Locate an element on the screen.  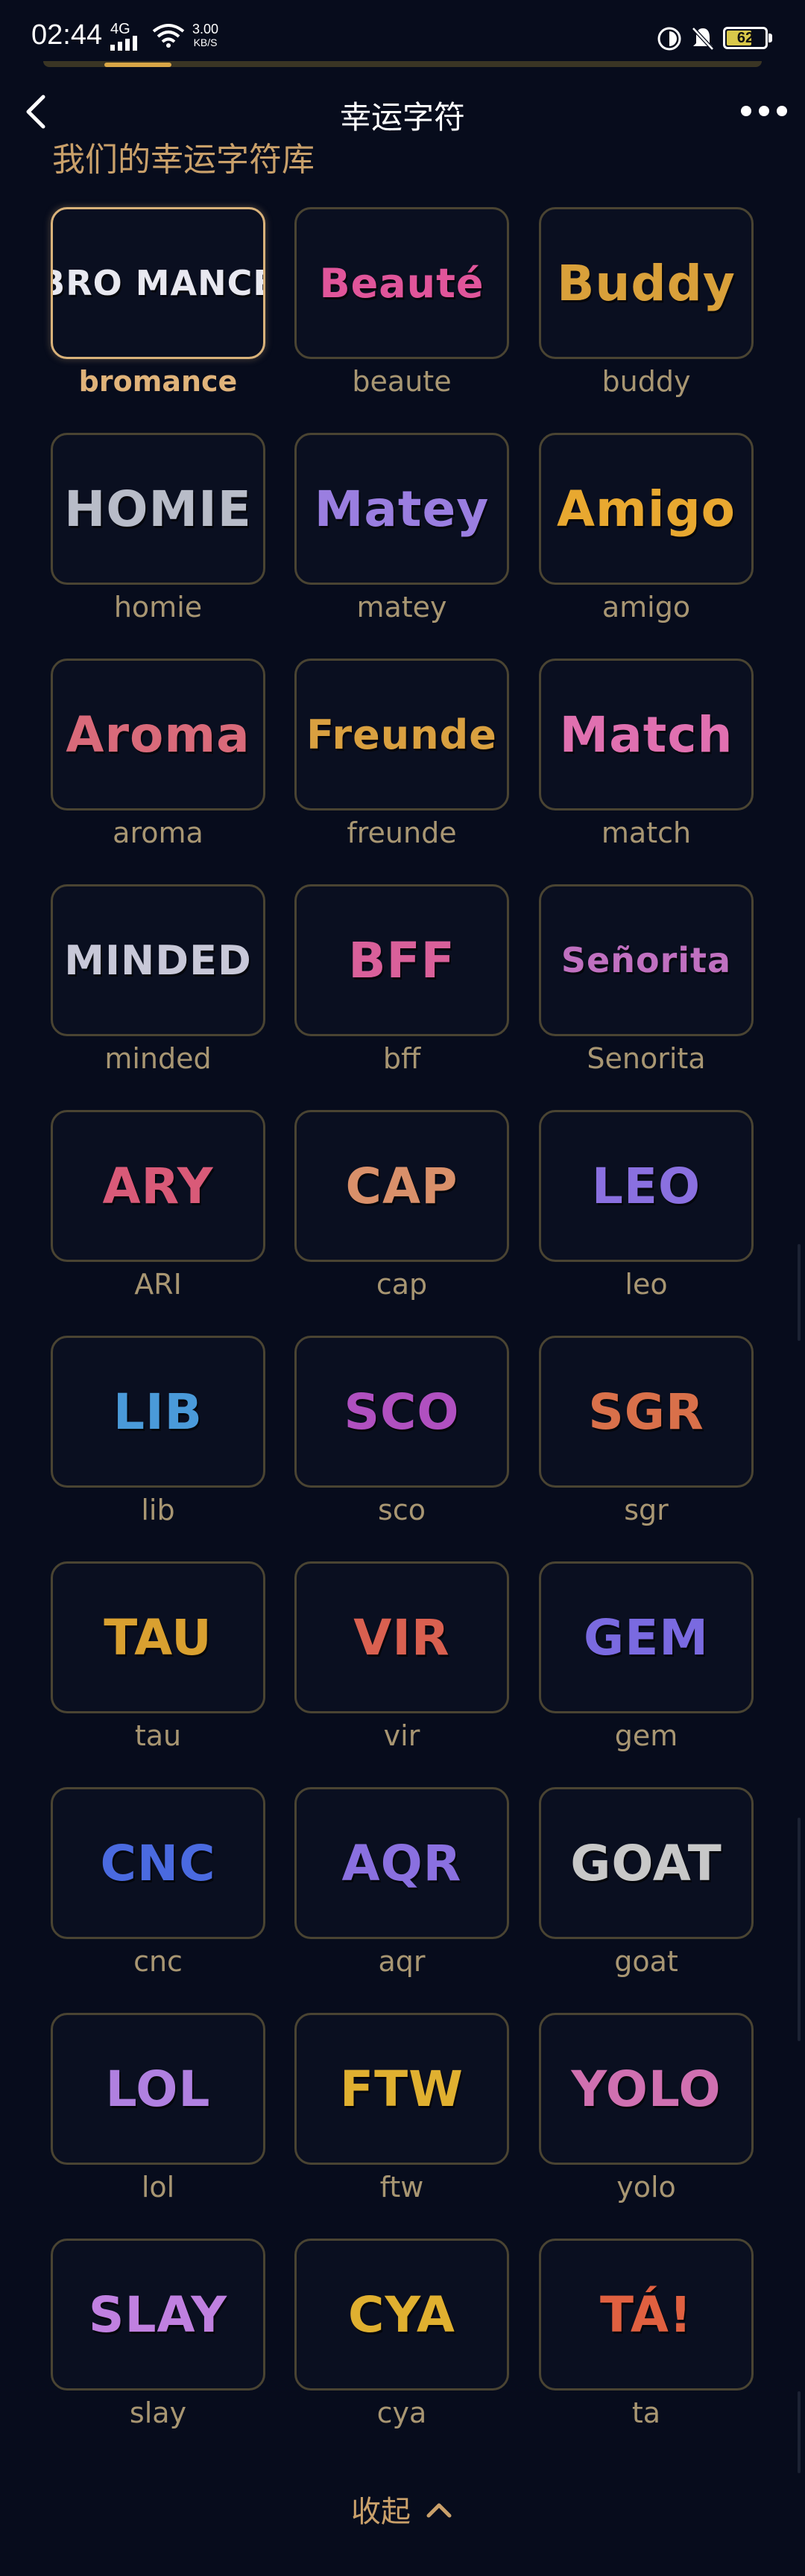
character-logo: CNC is located at coordinates (158, 1863).